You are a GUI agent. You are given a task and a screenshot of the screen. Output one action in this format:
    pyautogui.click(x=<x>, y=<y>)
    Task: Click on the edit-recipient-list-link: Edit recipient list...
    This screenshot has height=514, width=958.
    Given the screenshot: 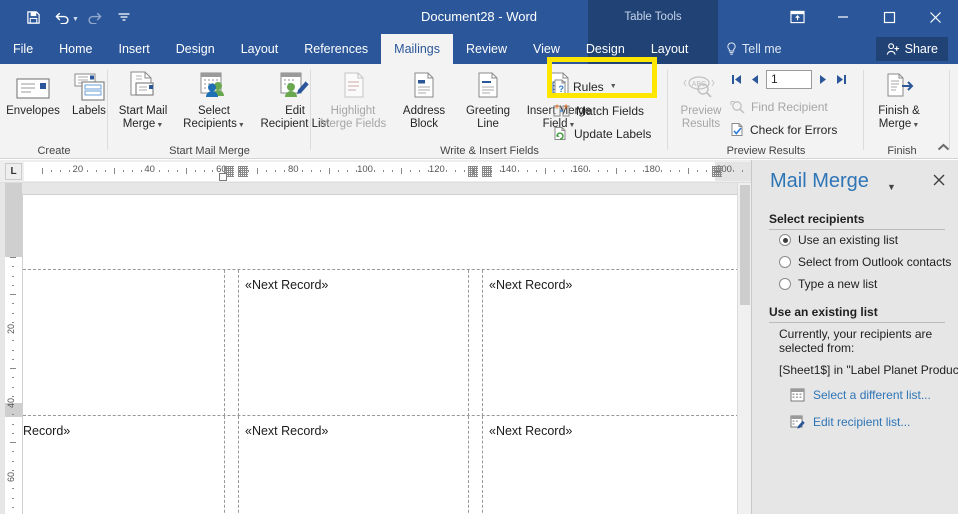 What is the action you would take?
    pyautogui.click(x=850, y=422)
    